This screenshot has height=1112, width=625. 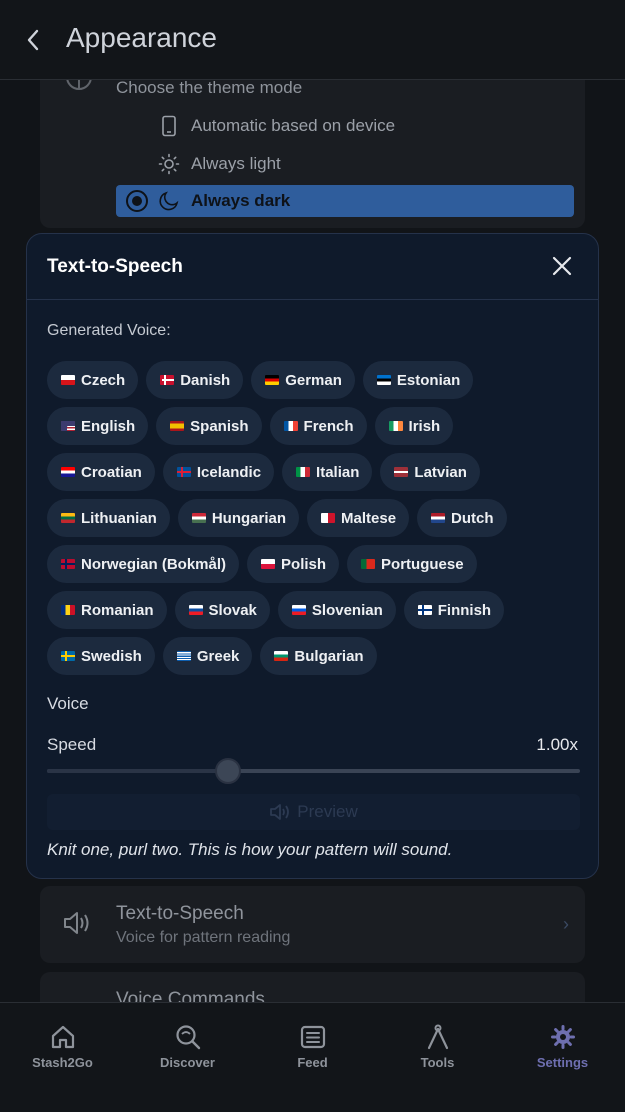 I want to click on chip-row: English Spanish French Irish, so click(x=317, y=426).